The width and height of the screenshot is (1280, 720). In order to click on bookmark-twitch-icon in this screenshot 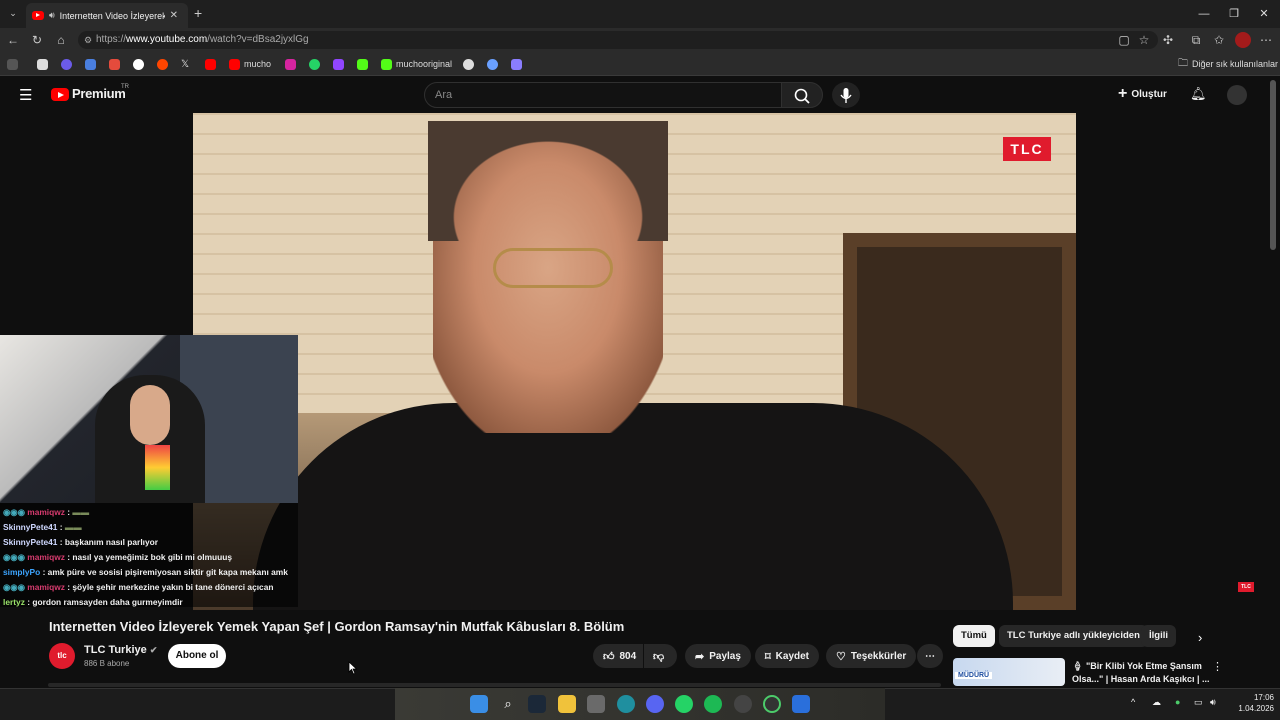, I will do `click(338, 64)`.